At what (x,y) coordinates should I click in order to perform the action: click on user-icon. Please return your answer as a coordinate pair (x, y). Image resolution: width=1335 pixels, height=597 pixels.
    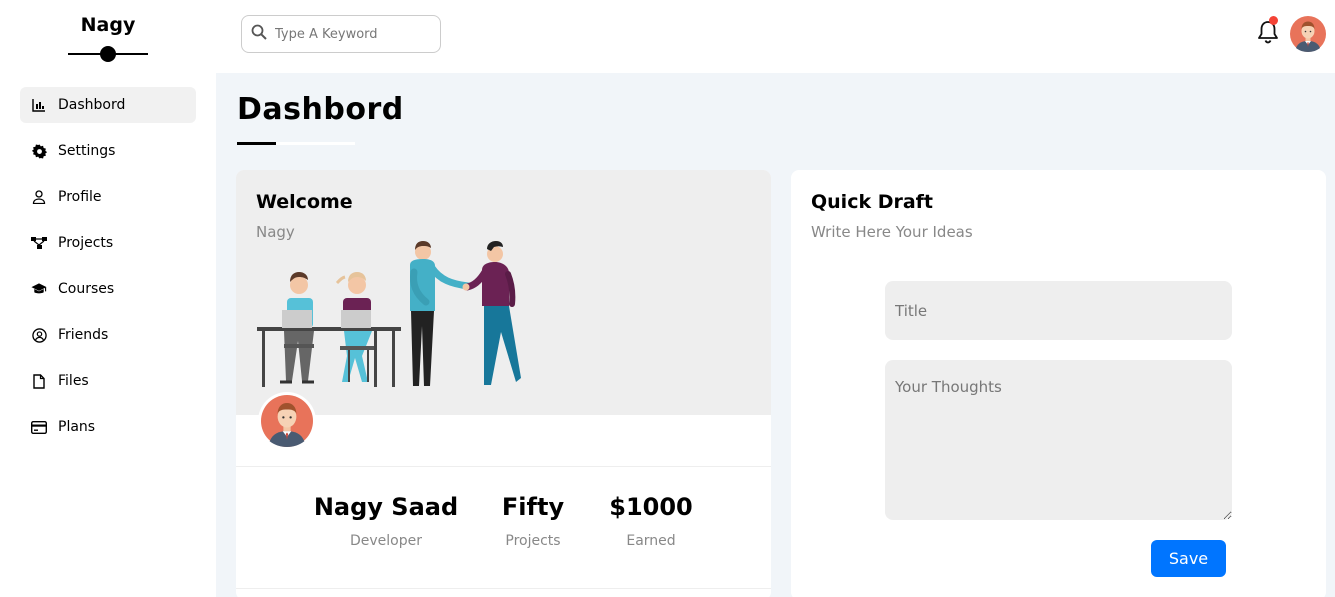
    Looking at the image, I should click on (39, 197).